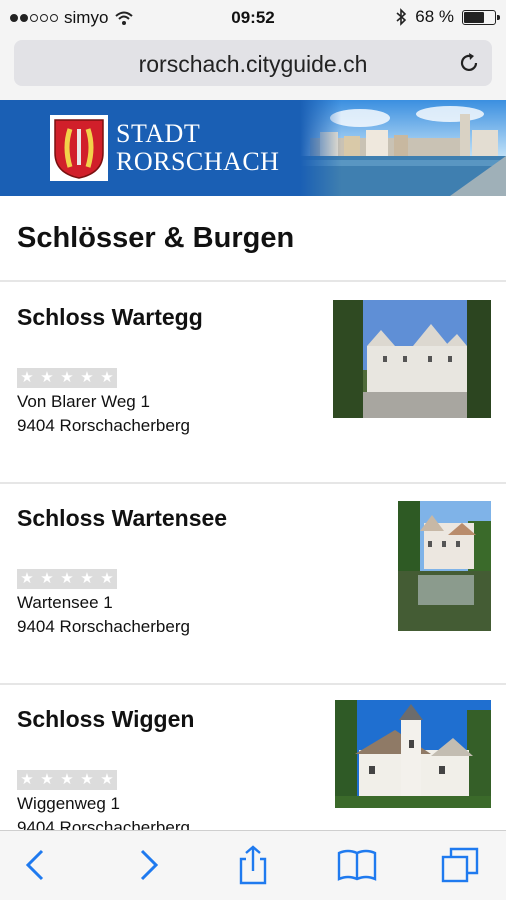  I want to click on back-icon, so click(36, 865).